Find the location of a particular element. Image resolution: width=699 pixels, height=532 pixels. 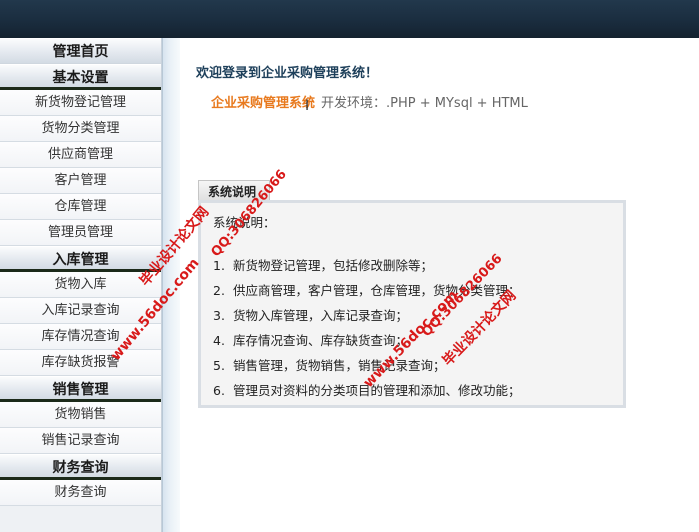

dev-environment: 开发环境：.PHP + MYsql + HTML is located at coordinates (424, 103).